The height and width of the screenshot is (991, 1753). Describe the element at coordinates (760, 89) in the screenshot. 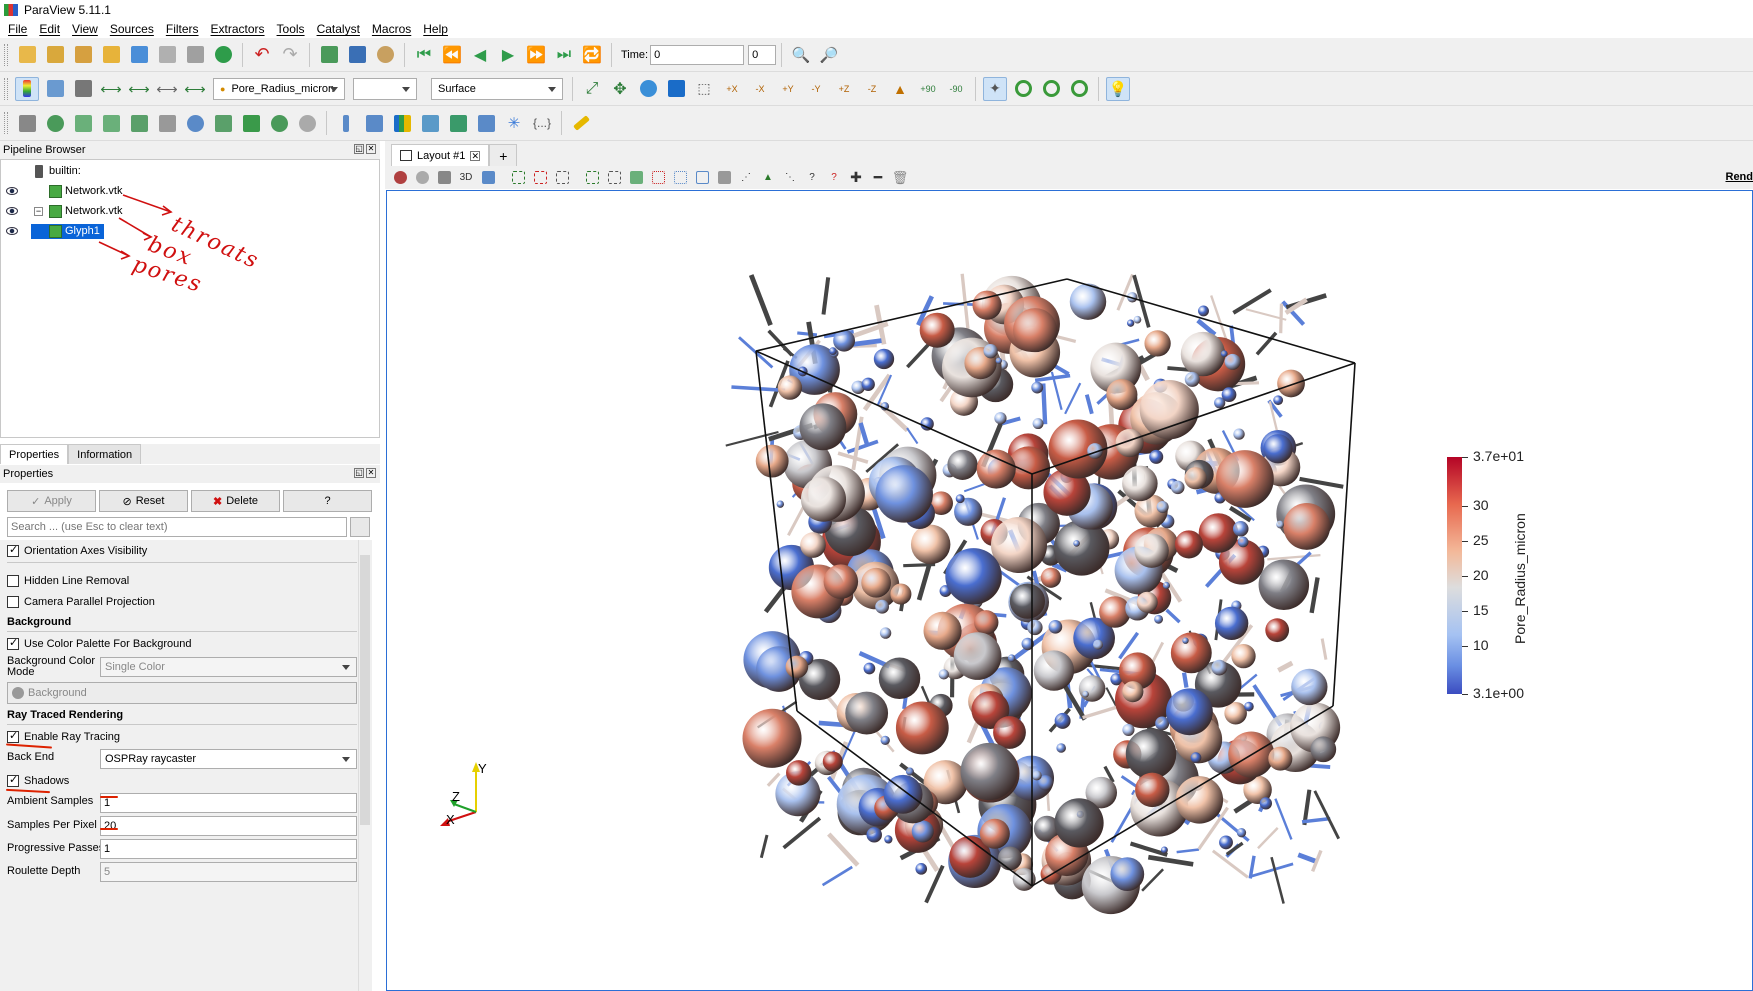

I see `view-minus-x-button: -X` at that location.